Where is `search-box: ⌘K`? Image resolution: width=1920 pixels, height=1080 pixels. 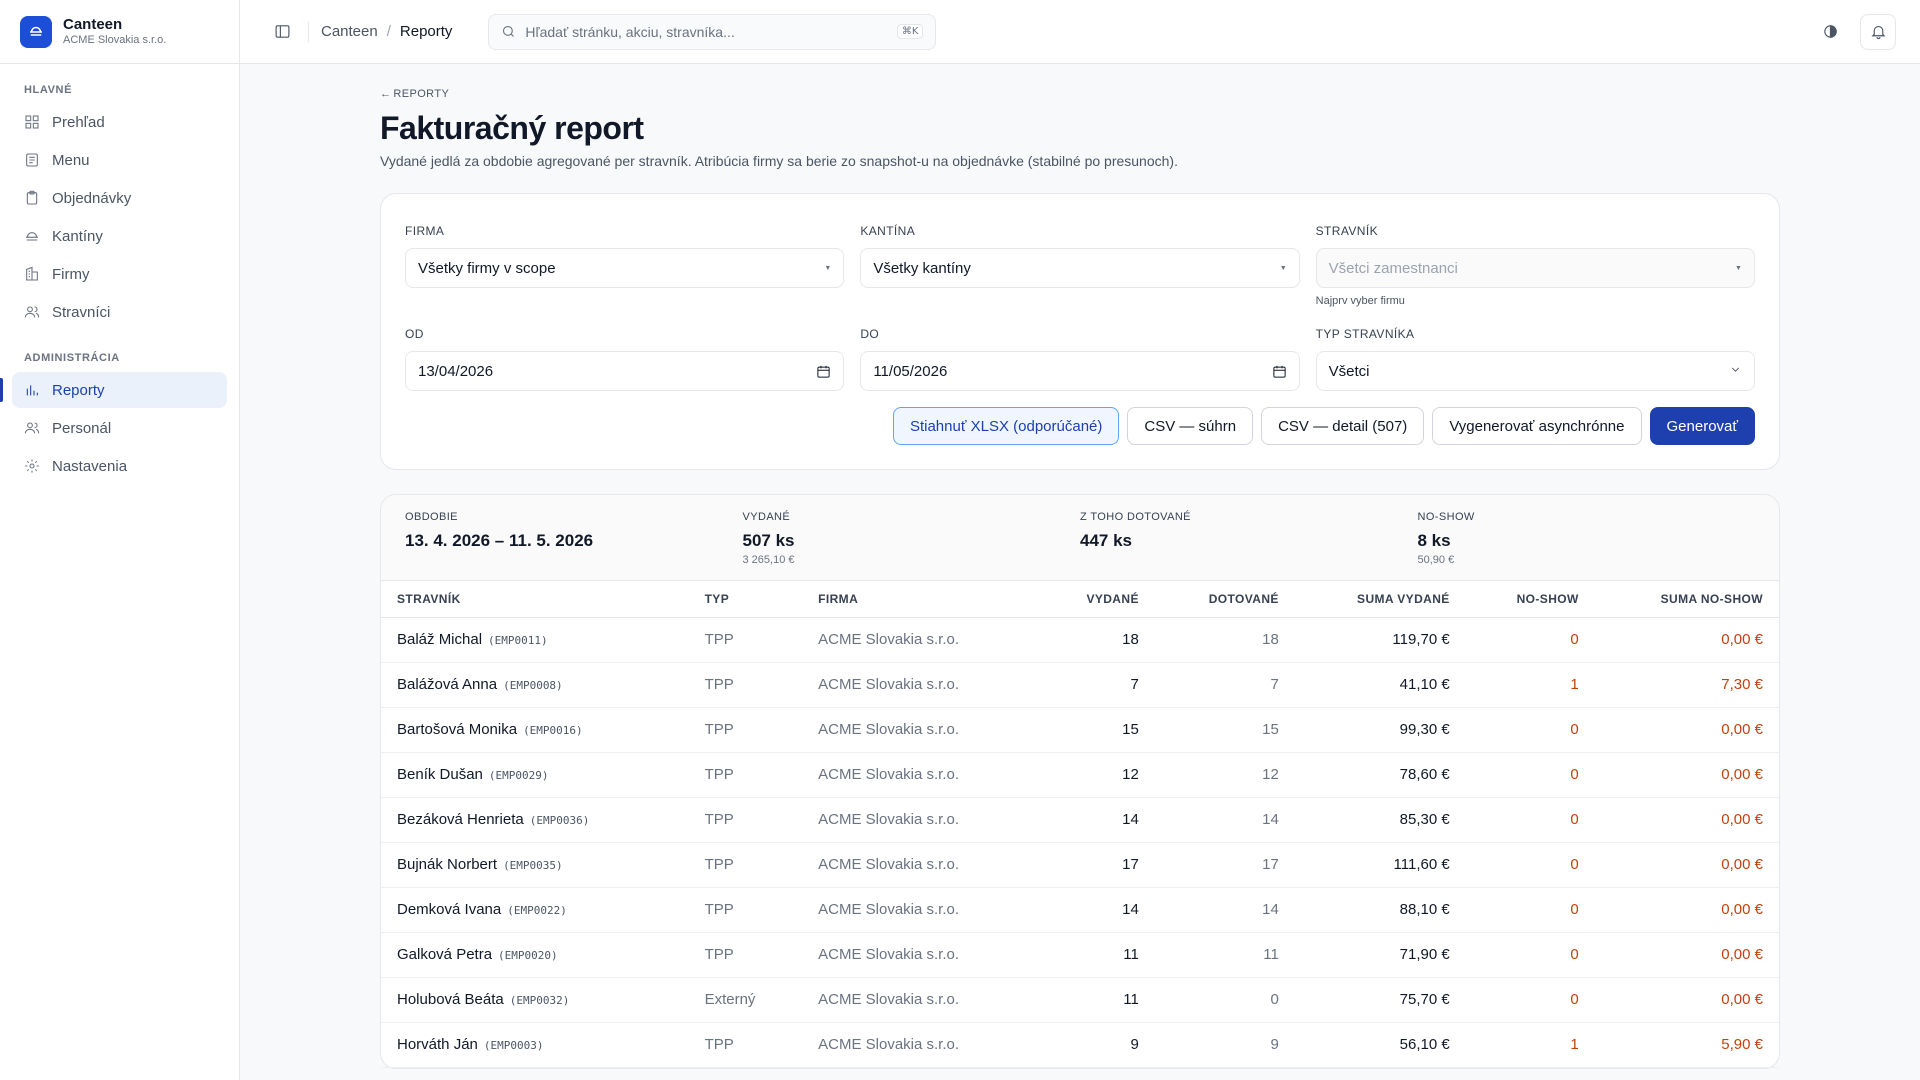
search-box: ⌘K is located at coordinates (712, 31).